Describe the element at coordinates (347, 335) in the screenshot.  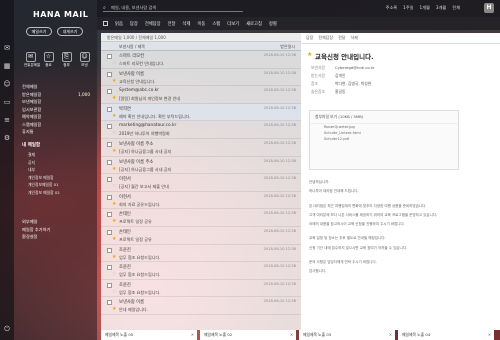
I see `bottom-tab: 메일제목 노출 03 ✕` at that location.